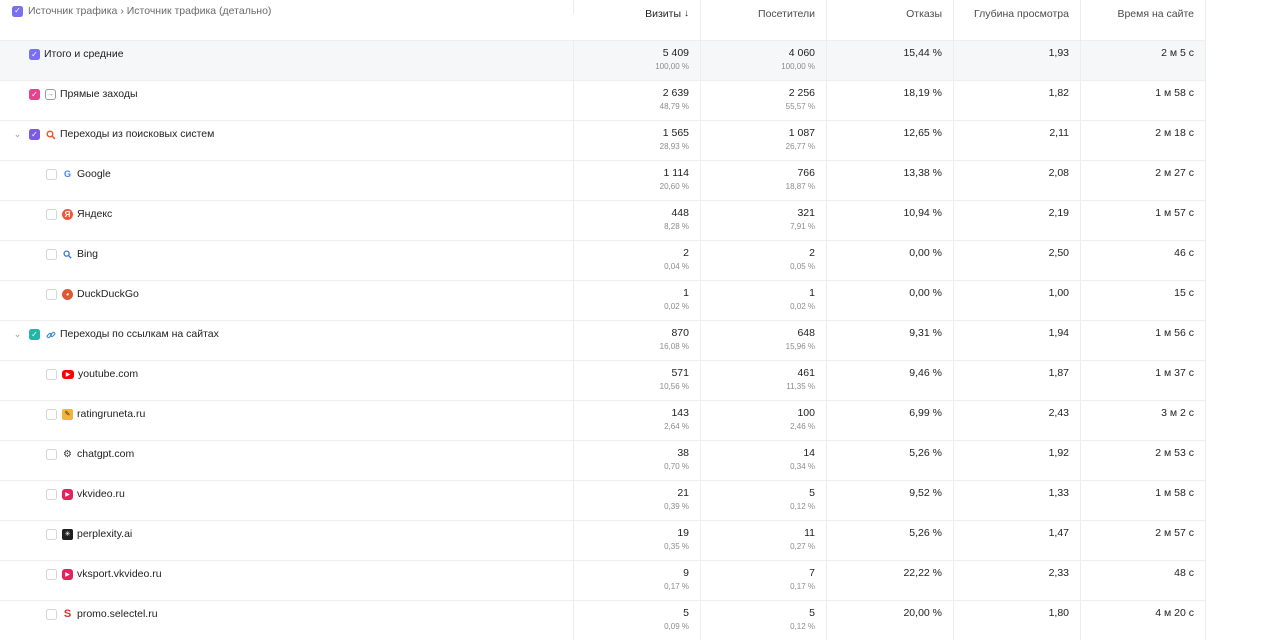 The height and width of the screenshot is (643, 1280). I want to click on arrow-down-icon: ↓, so click(686, 13).